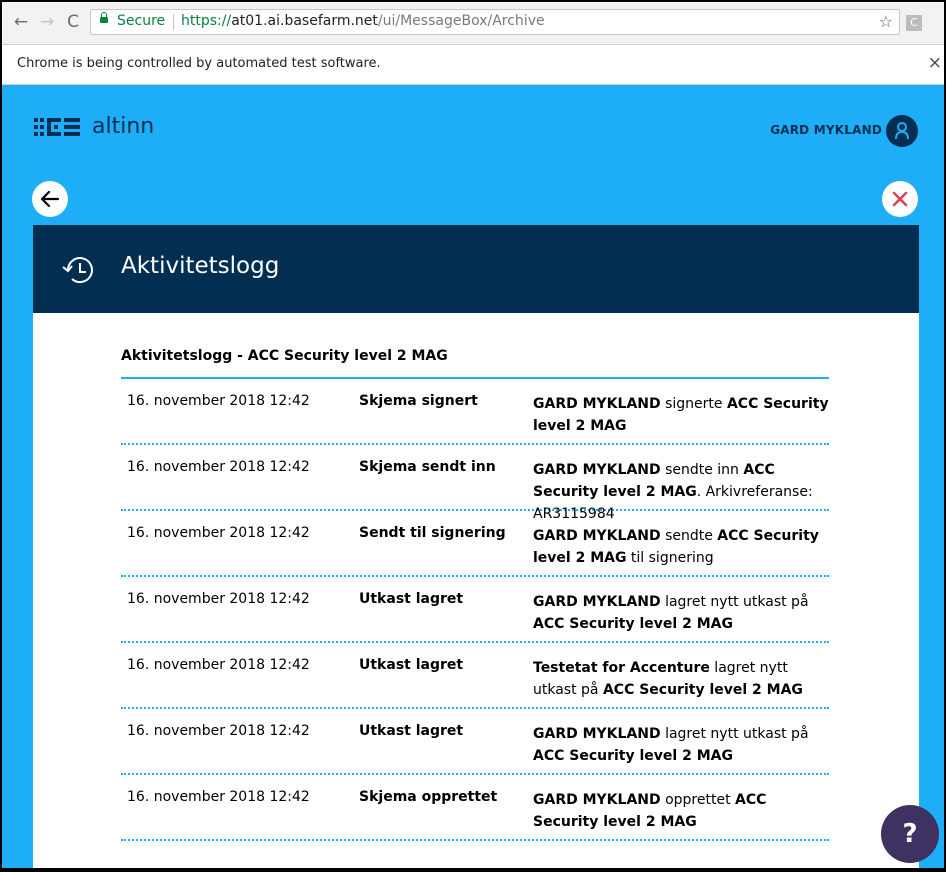 The height and width of the screenshot is (872, 946). I want to click on log-action: Skjema opprettet, so click(428, 797).